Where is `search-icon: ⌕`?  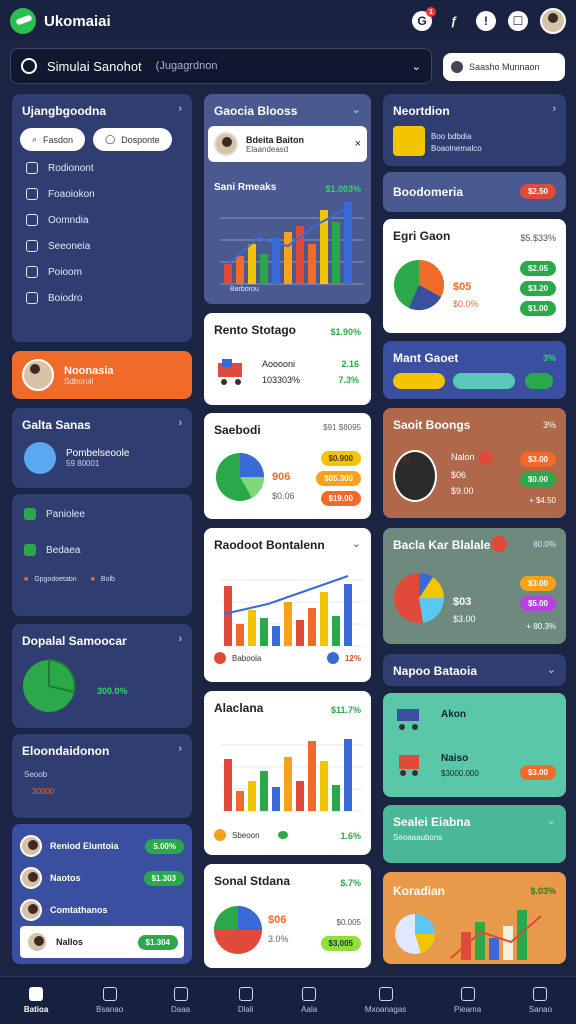 search-icon: ⌕ is located at coordinates (35, 139).